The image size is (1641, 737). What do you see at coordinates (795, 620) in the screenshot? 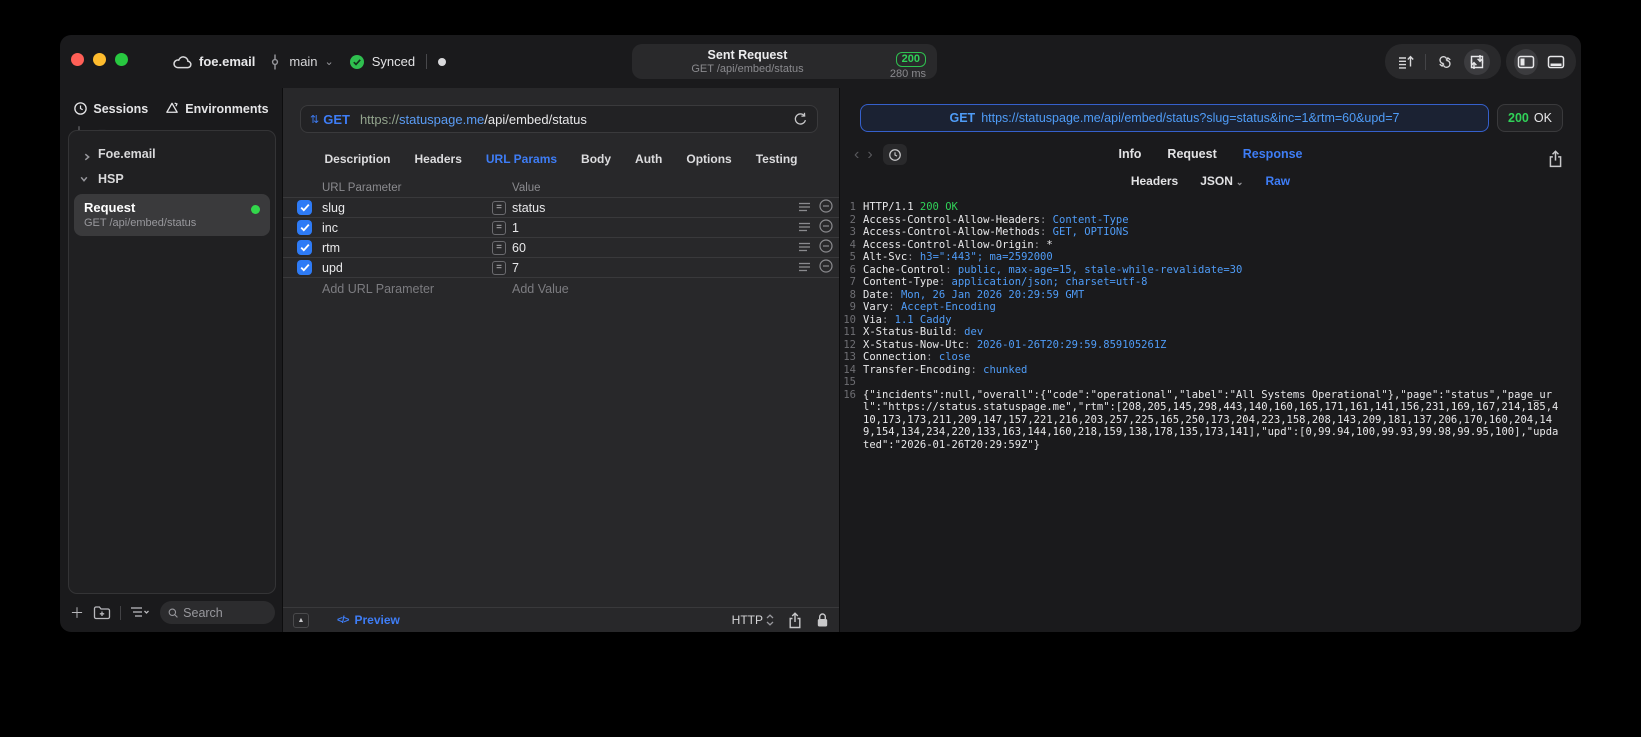
I see `share-icon` at bounding box center [795, 620].